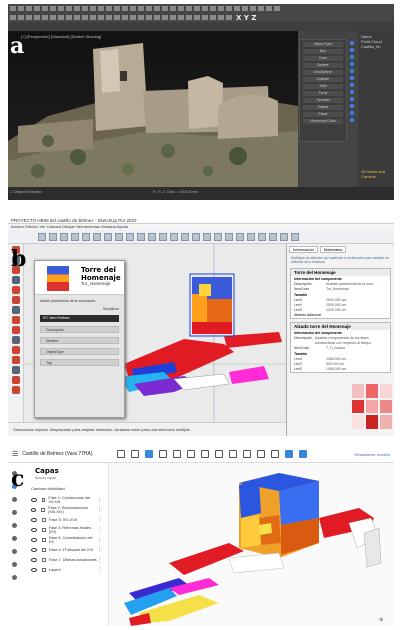 This screenshot has height=630, width=402. I want to click on scene-item-castillo: Castillo_fin, so click(376, 46).